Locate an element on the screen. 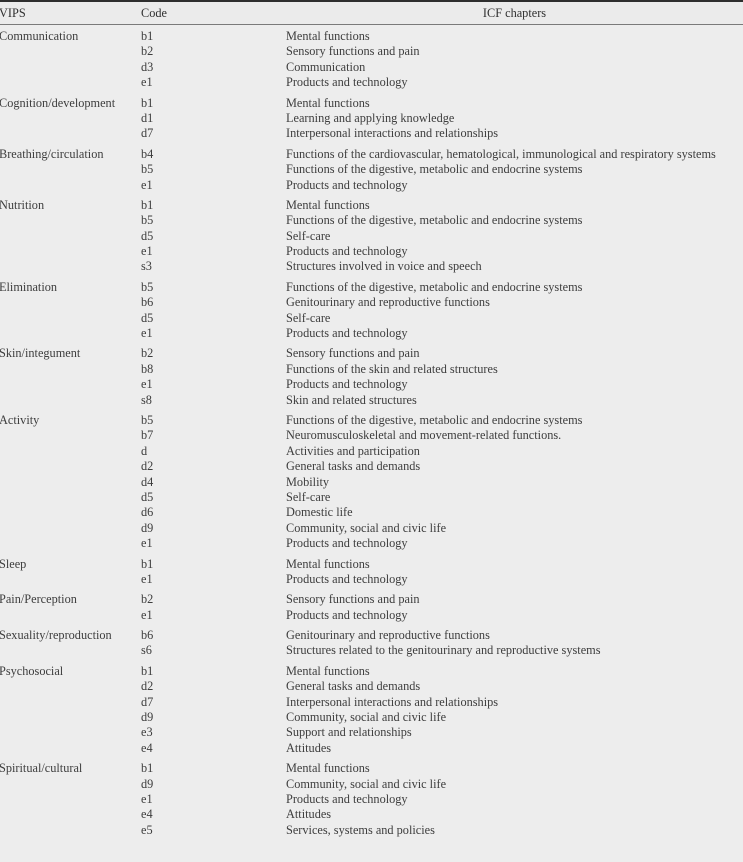 The image size is (743, 862). cell-code: d6 is located at coordinates (147, 512).